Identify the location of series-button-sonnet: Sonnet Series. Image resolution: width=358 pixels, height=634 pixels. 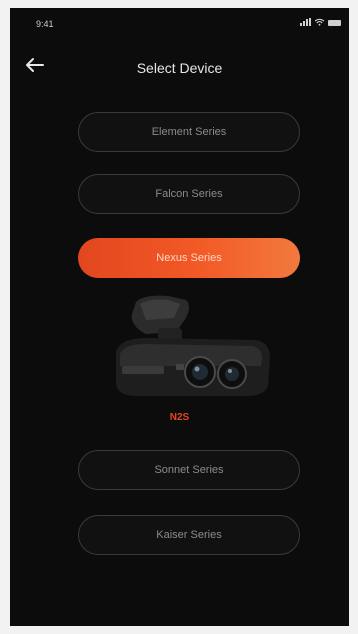
(189, 470).